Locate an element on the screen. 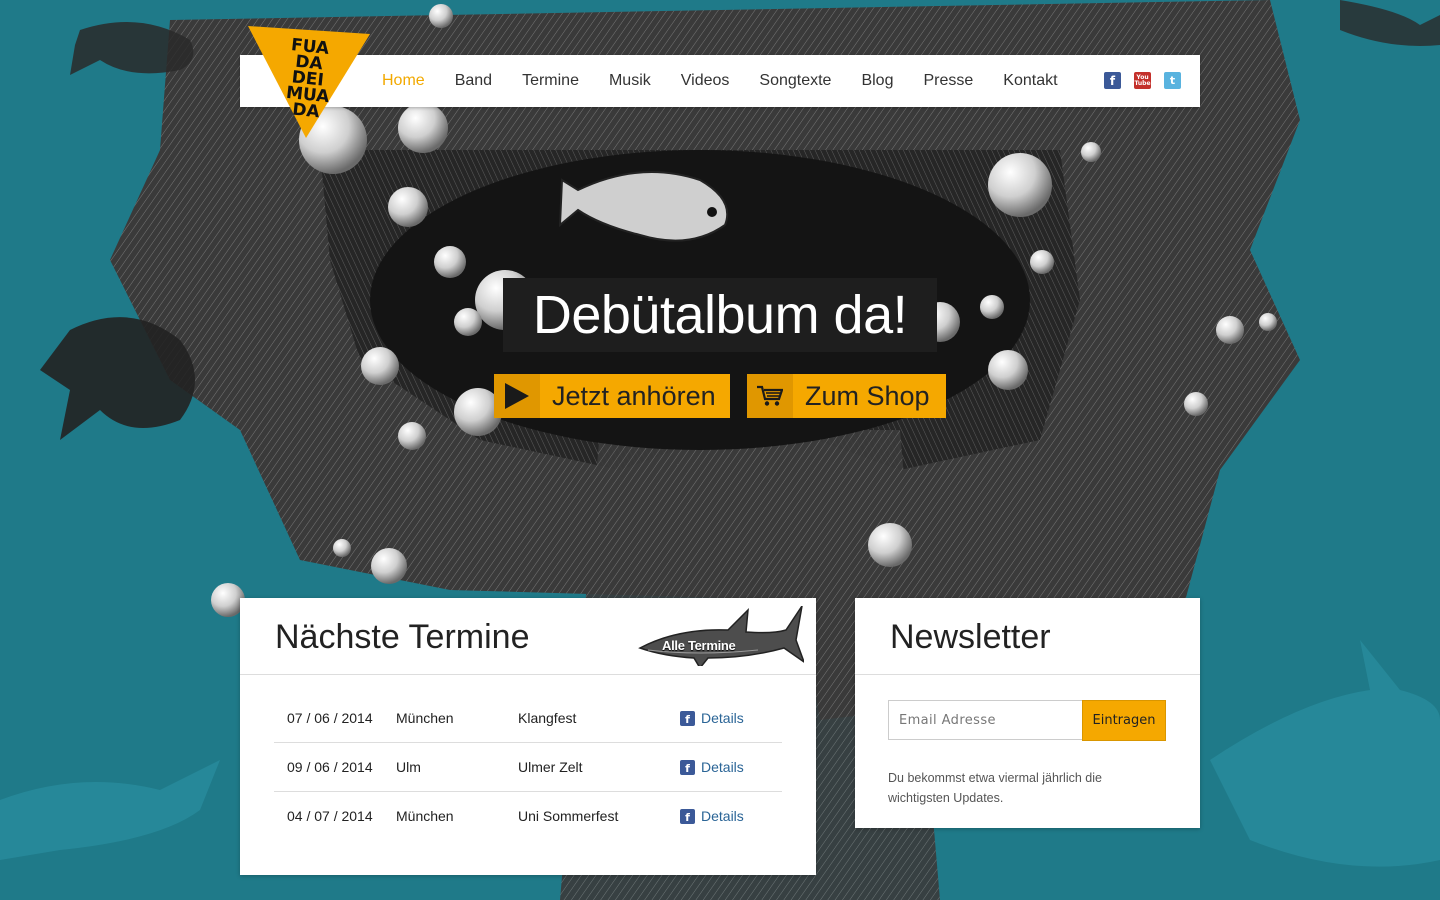  date-cell: 04 / 07 / 2014 is located at coordinates (335, 815).